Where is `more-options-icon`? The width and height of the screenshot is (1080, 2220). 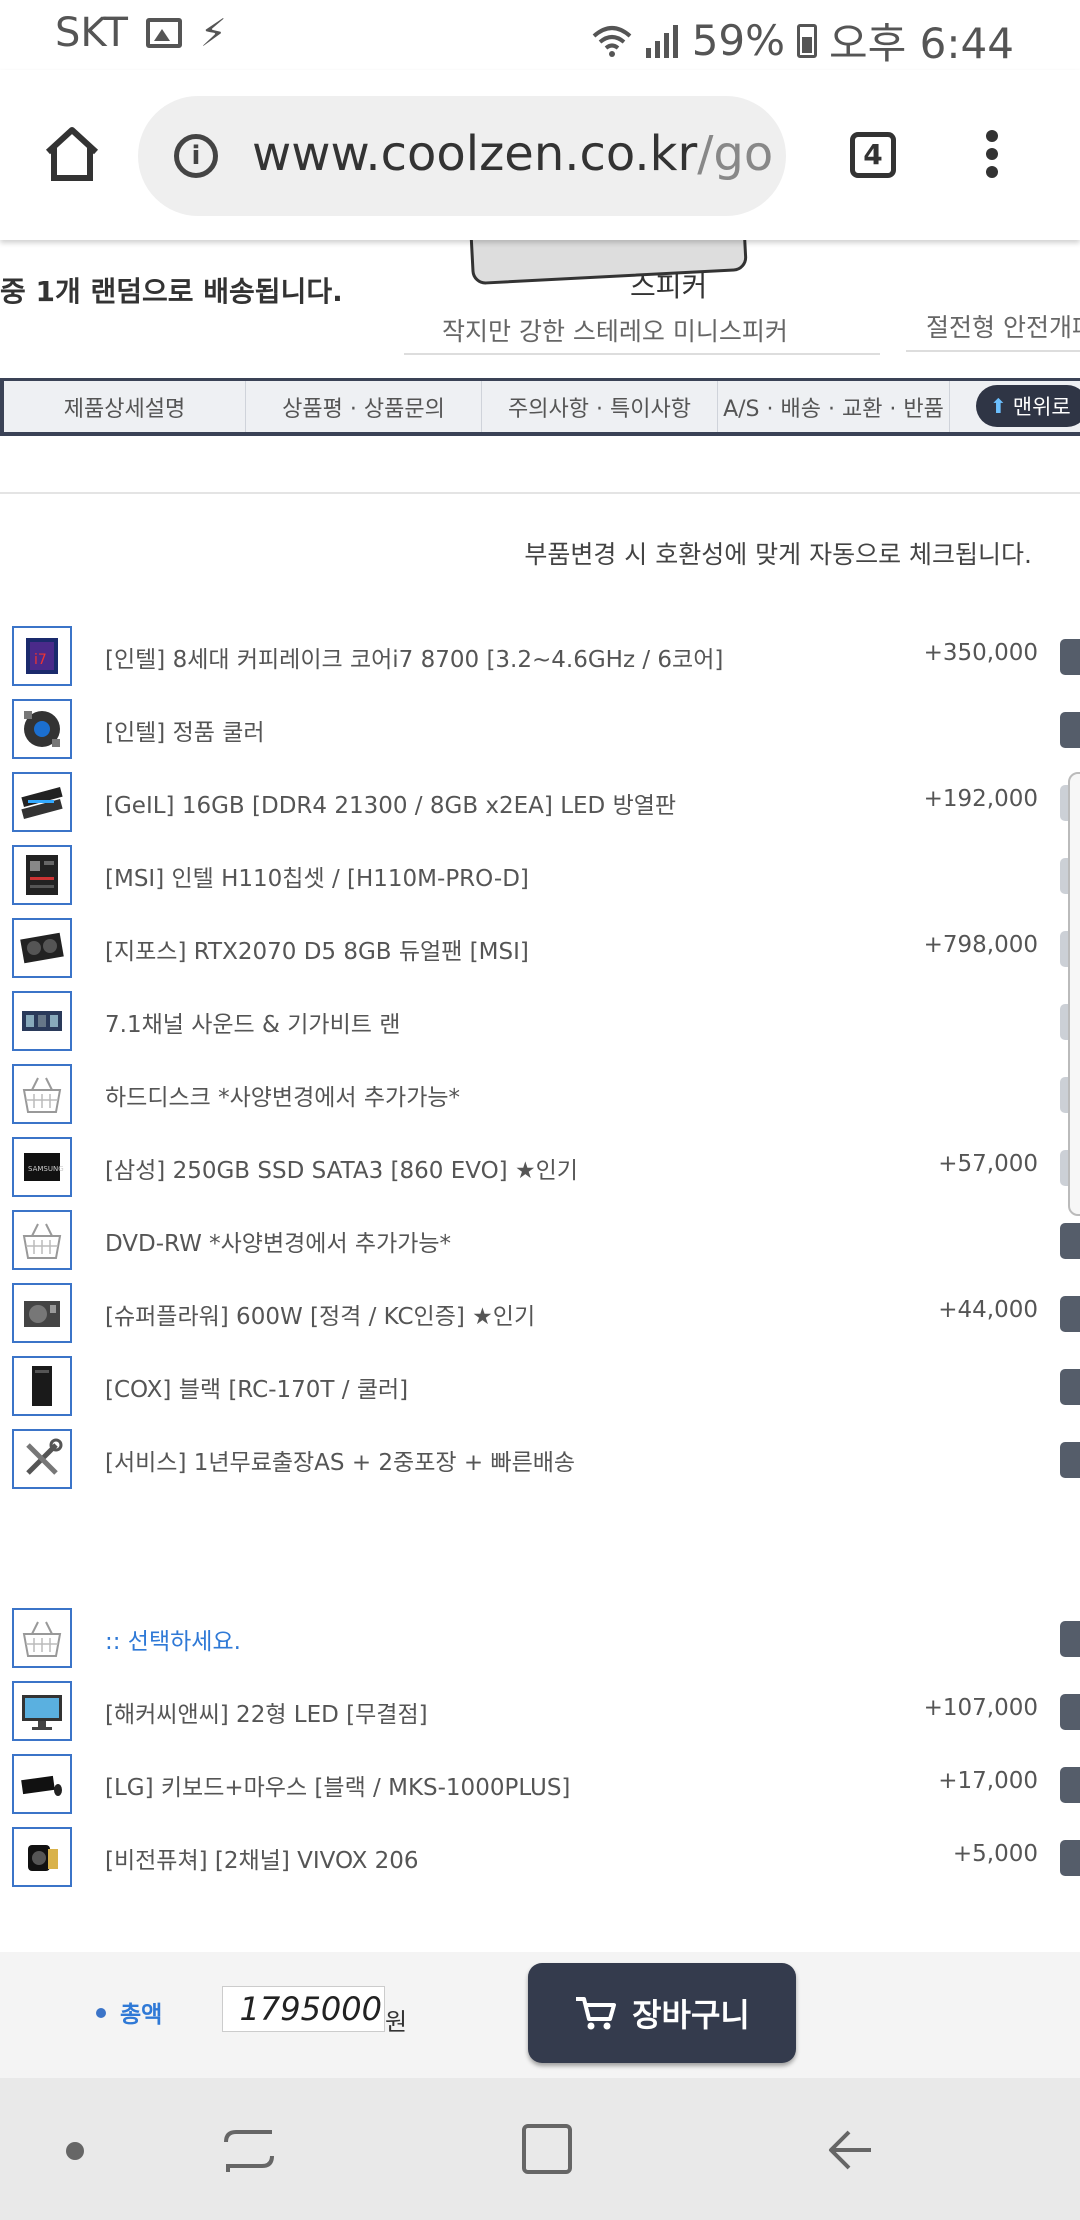
more-options-icon is located at coordinates (992, 158).